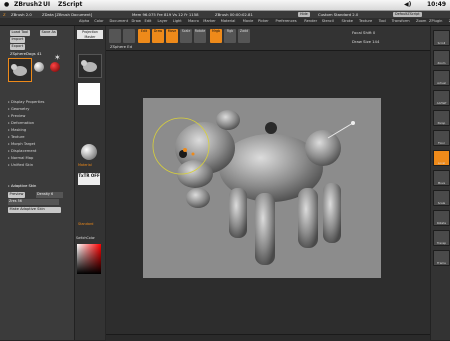 The image size is (450, 341). What do you see at coordinates (407, 14) in the screenshot?
I see `default-zscript-button: DefaultZScript` at bounding box center [407, 14].